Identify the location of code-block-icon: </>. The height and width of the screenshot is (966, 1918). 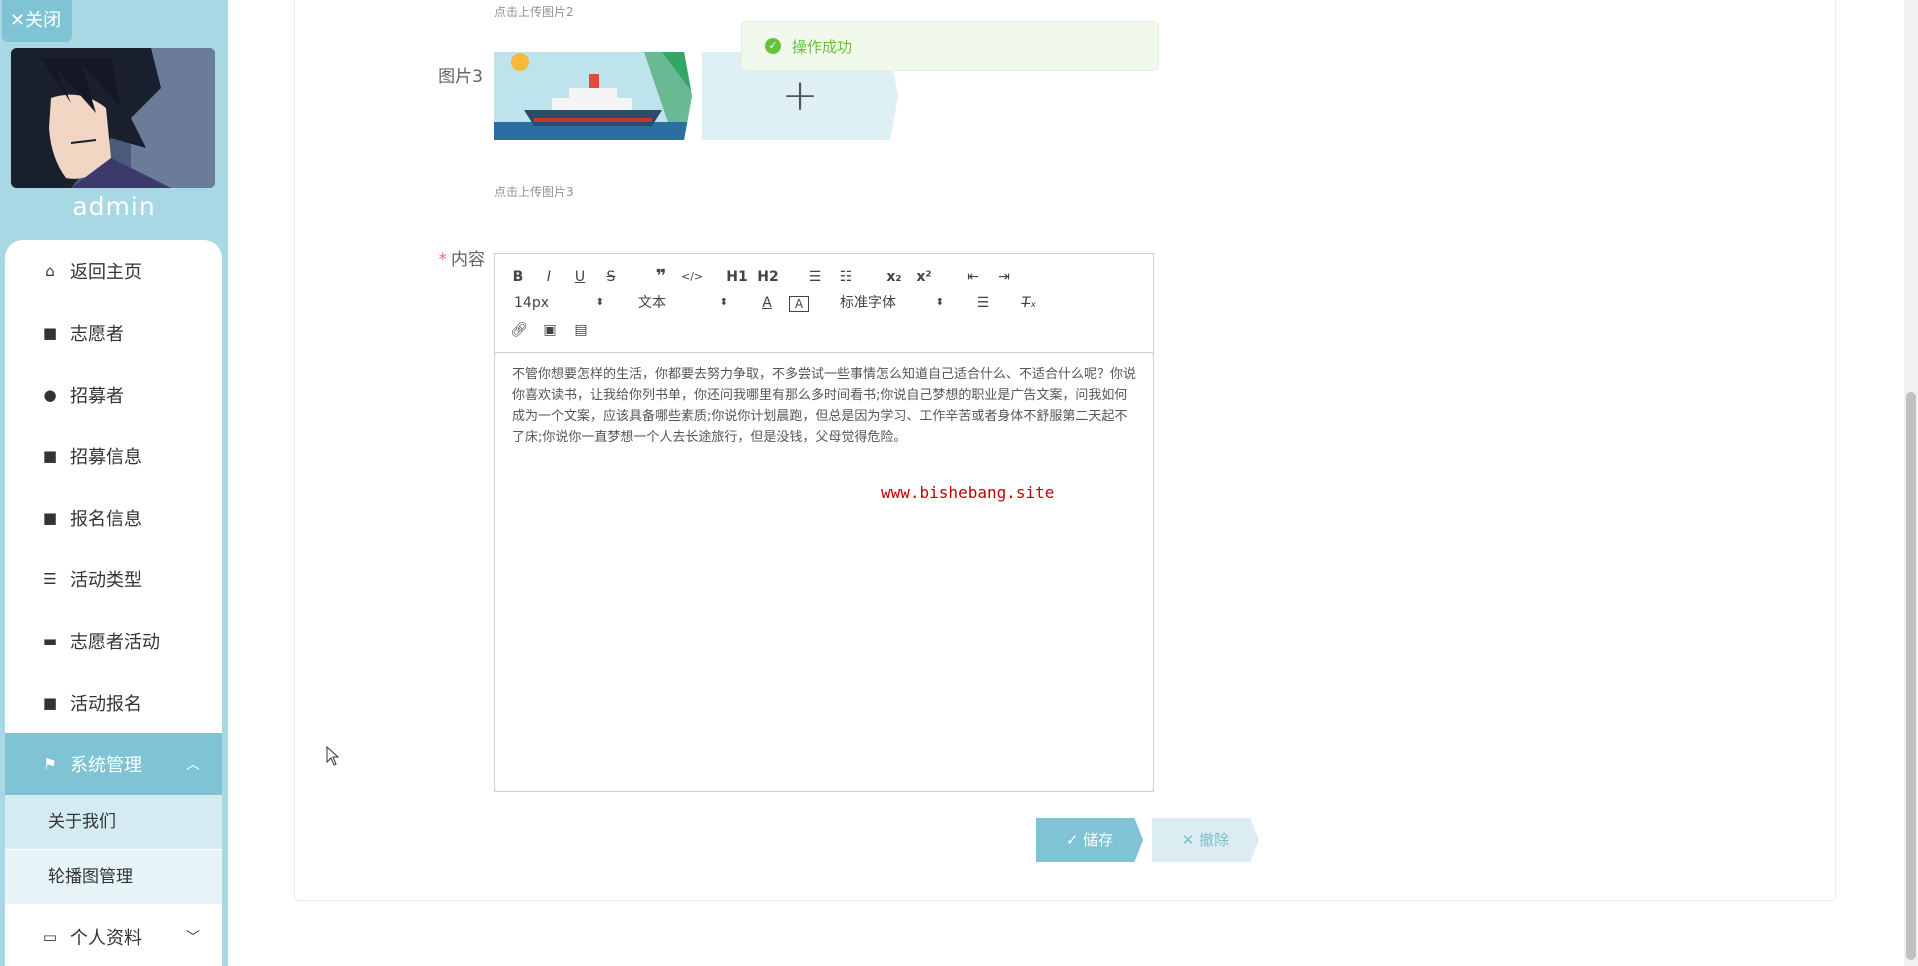
(692, 277).